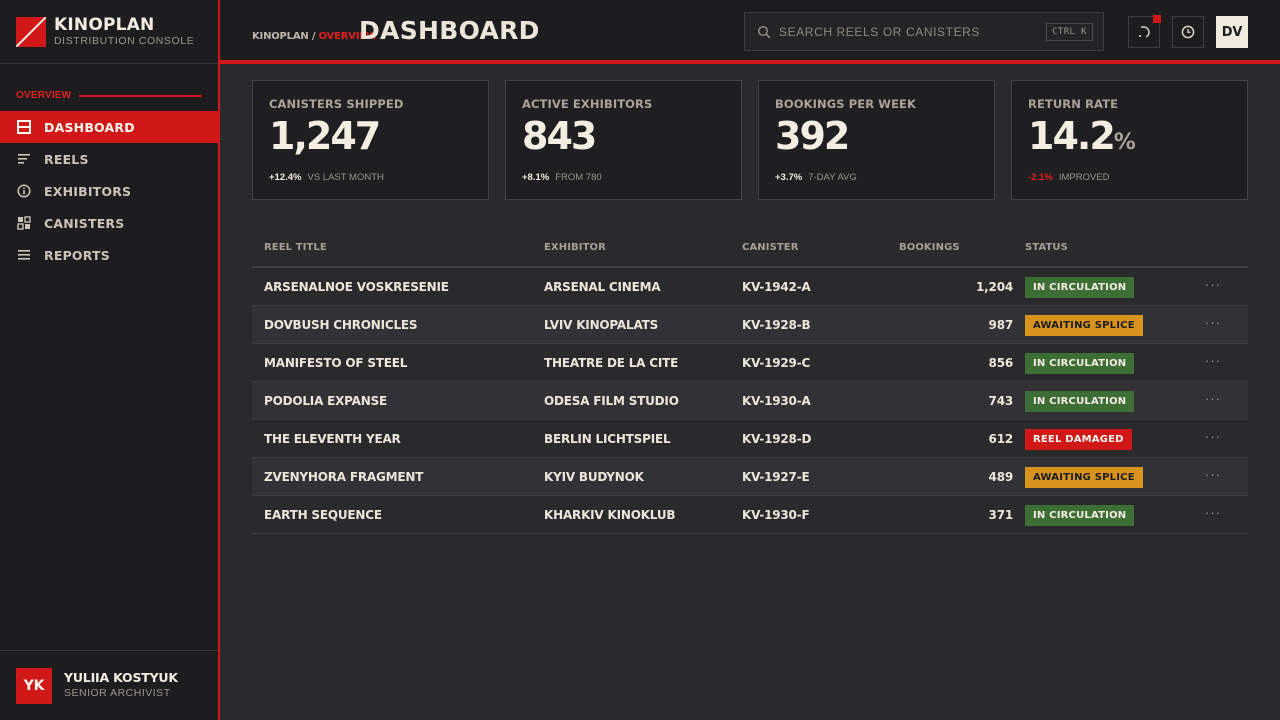 Image resolution: width=1280 pixels, height=720 pixels. What do you see at coordinates (607, 439) in the screenshot?
I see `cell-exhibitor: BERLIN LICHTSPIEL` at bounding box center [607, 439].